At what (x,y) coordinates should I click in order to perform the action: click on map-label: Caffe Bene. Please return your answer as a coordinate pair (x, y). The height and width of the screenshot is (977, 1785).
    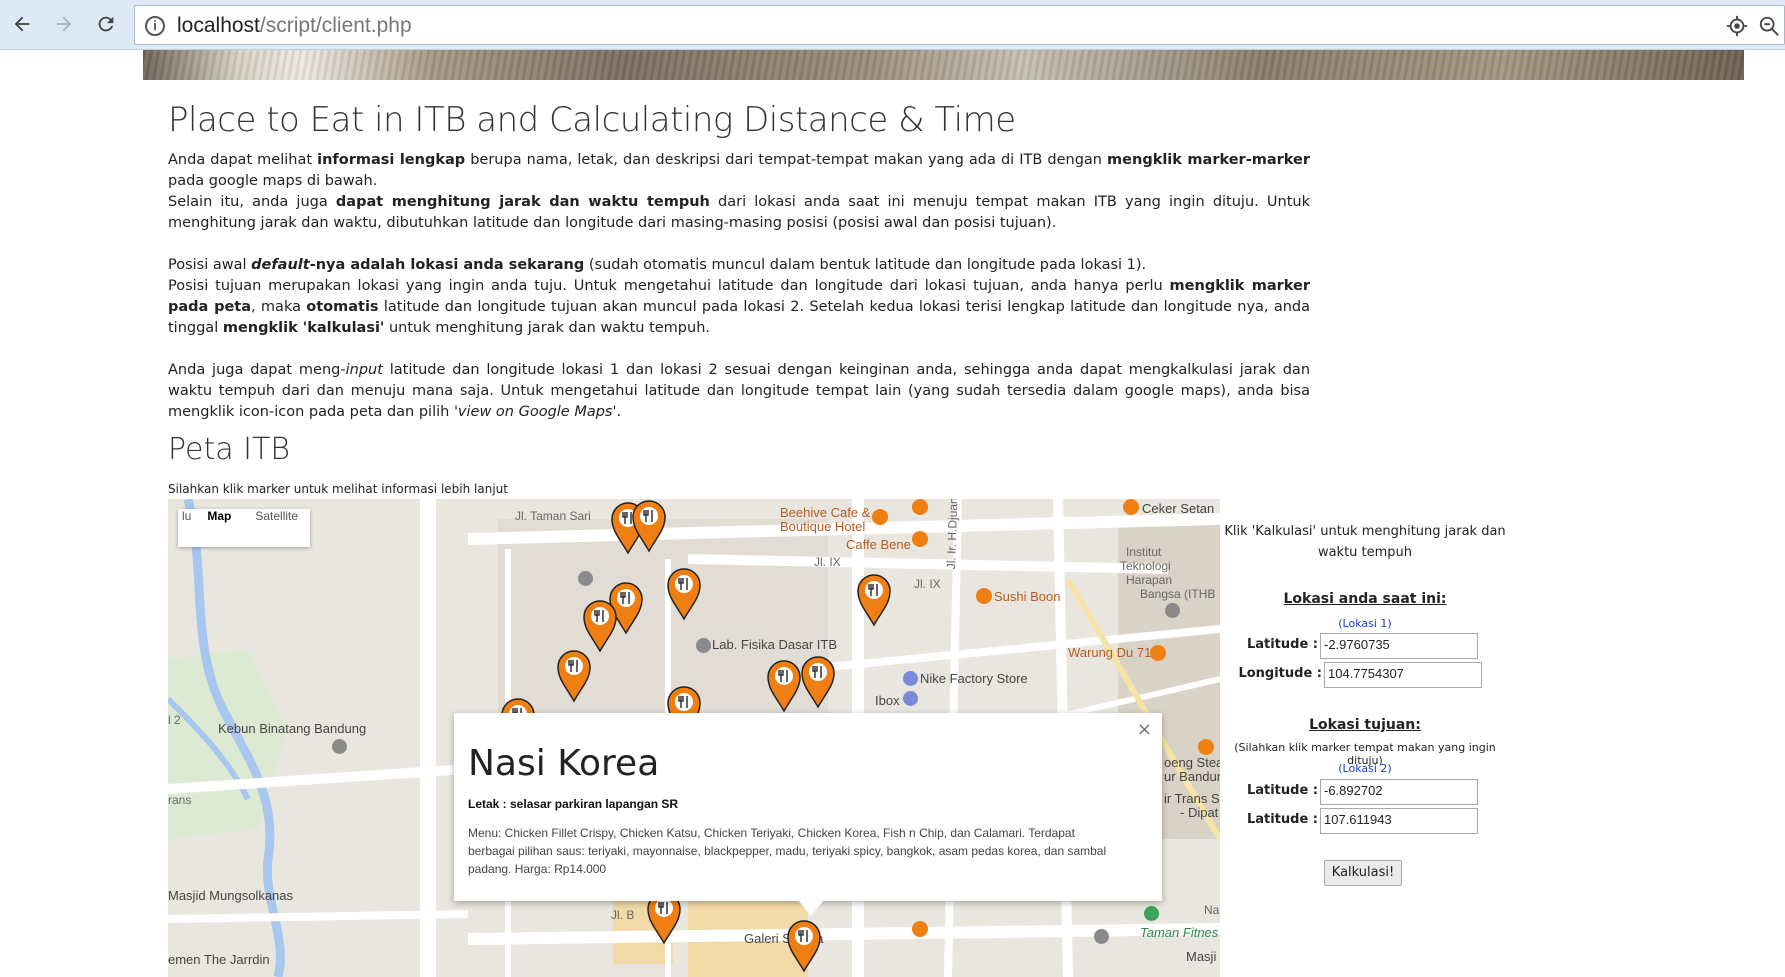
    Looking at the image, I should click on (878, 544).